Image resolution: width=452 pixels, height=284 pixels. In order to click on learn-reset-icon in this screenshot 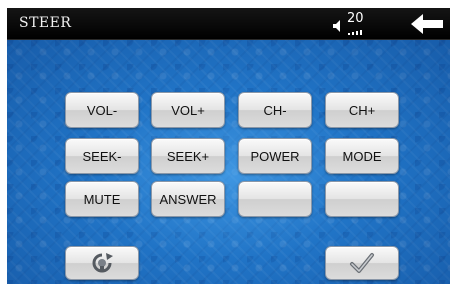, I will do `click(102, 263)`.